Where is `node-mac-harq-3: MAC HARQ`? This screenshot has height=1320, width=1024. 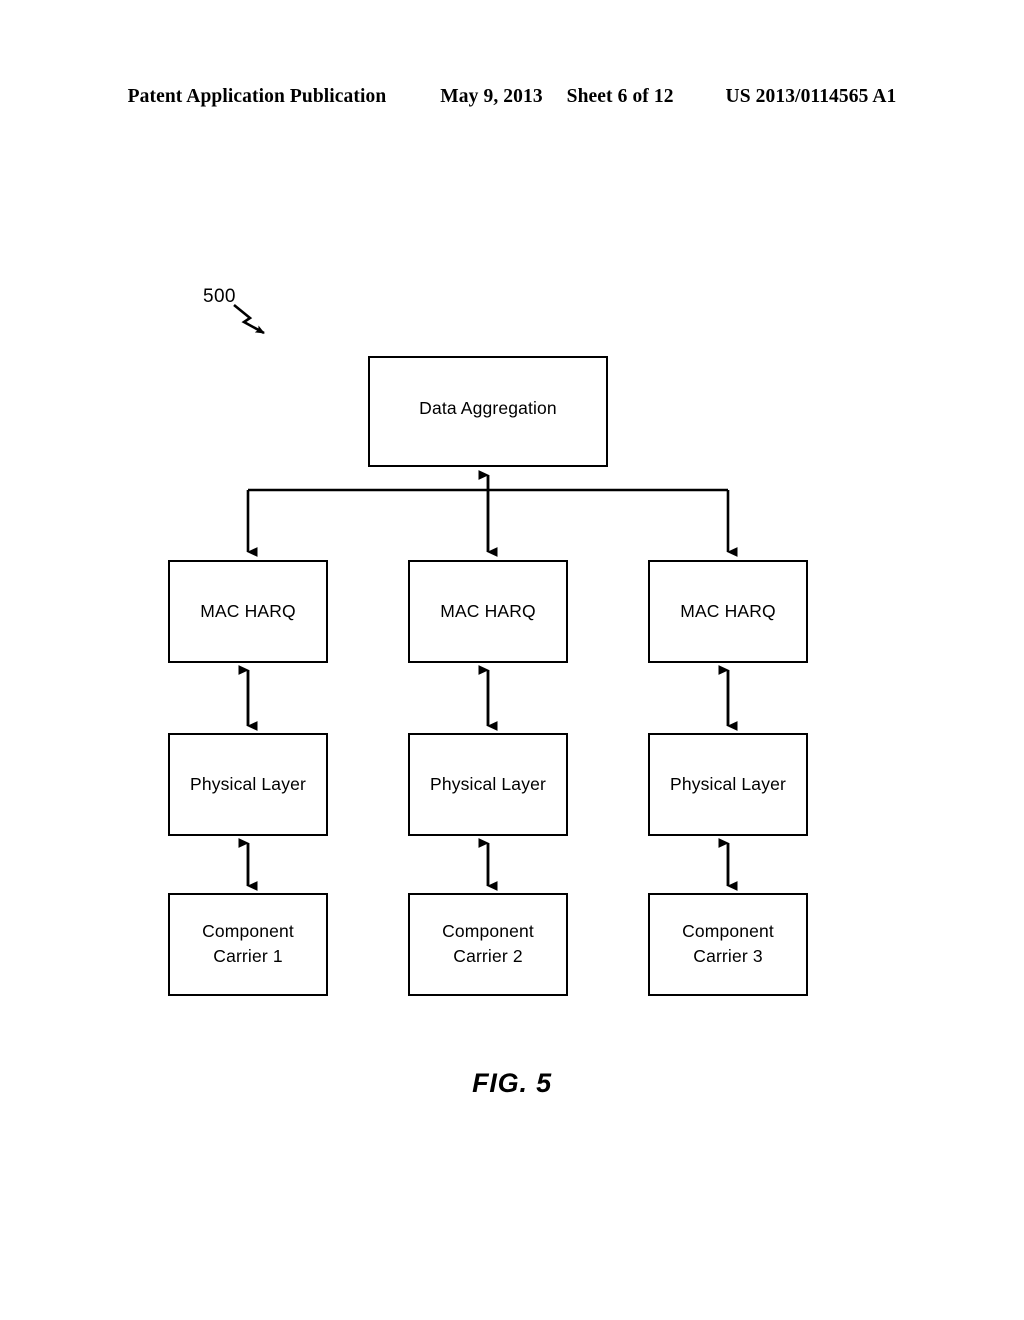
node-mac-harq-3: MAC HARQ is located at coordinates (728, 611).